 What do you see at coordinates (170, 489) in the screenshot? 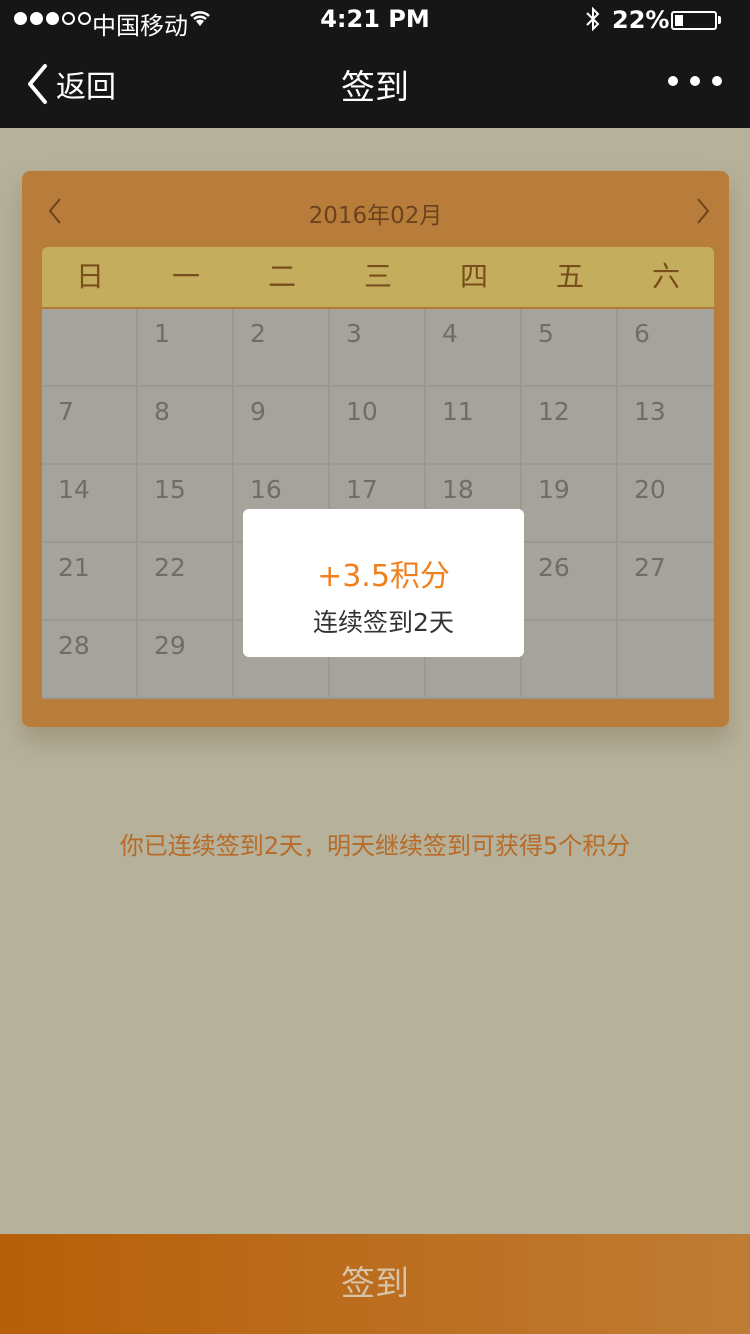
I see `day-number: 15` at bounding box center [170, 489].